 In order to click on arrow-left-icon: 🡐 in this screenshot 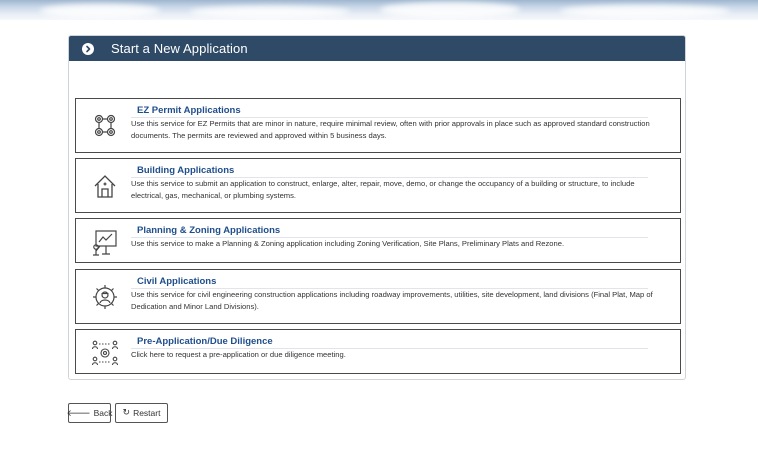, I will do `click(78, 413)`.